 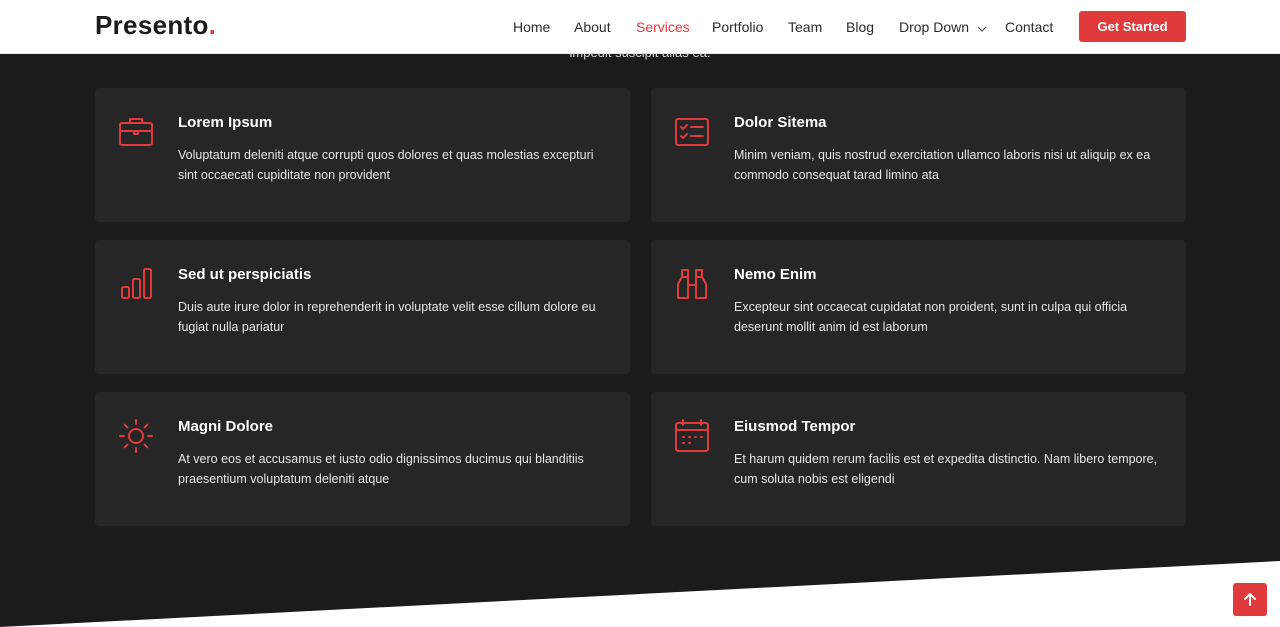 What do you see at coordinates (1132, 26) in the screenshot?
I see `get-started-button: Get Started` at bounding box center [1132, 26].